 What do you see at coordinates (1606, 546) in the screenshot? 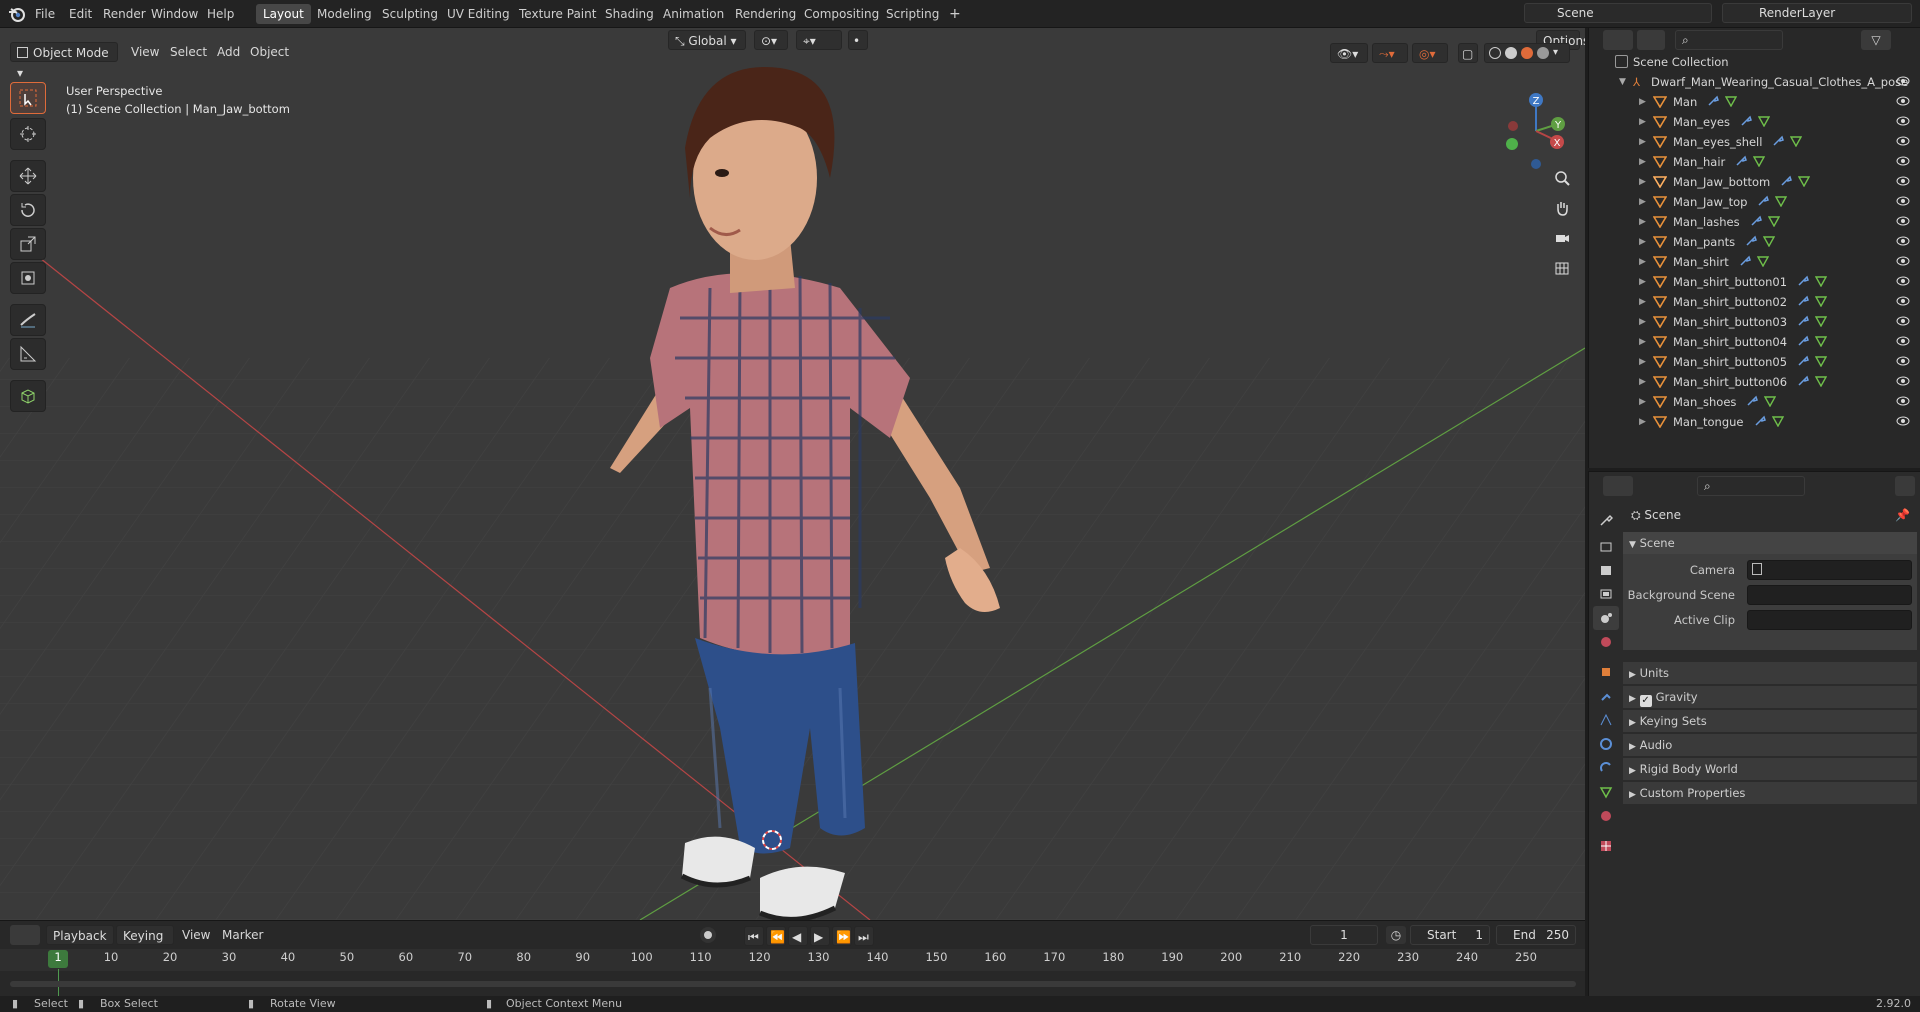
I see `tab-render-icon` at bounding box center [1606, 546].